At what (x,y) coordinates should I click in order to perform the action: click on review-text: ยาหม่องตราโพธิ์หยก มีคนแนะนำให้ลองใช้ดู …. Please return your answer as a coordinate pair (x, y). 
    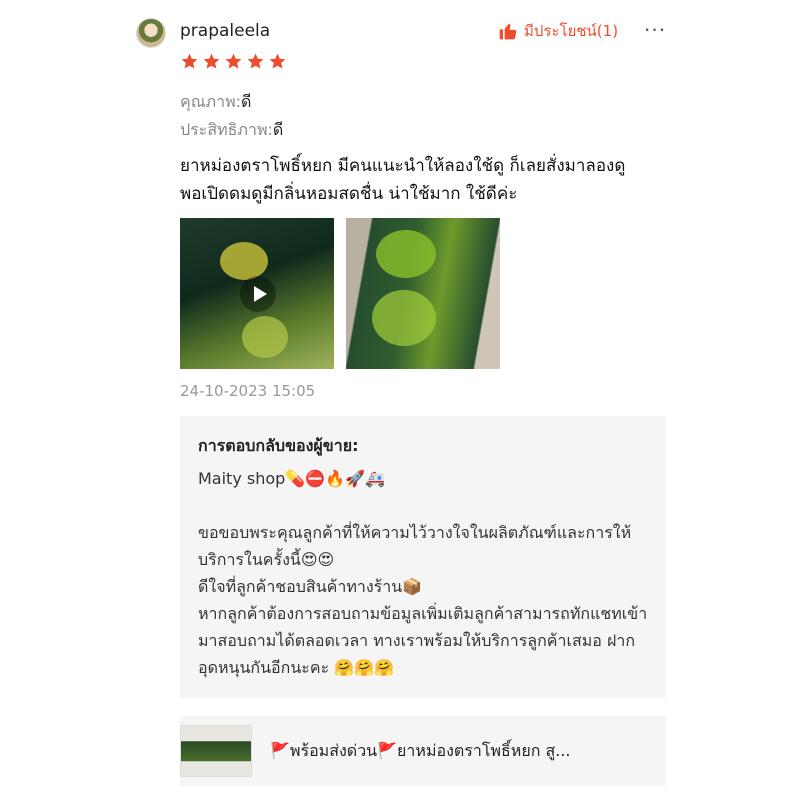
    Looking at the image, I should click on (403, 180).